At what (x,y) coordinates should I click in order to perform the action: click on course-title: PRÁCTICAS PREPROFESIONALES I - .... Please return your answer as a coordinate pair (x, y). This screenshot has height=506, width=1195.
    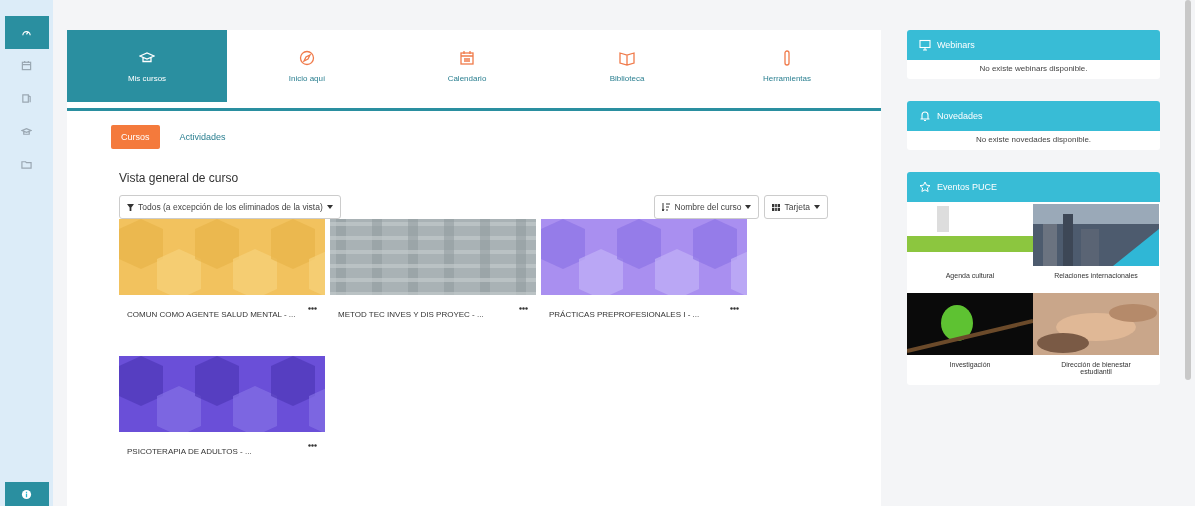
    Looking at the image, I should click on (624, 315).